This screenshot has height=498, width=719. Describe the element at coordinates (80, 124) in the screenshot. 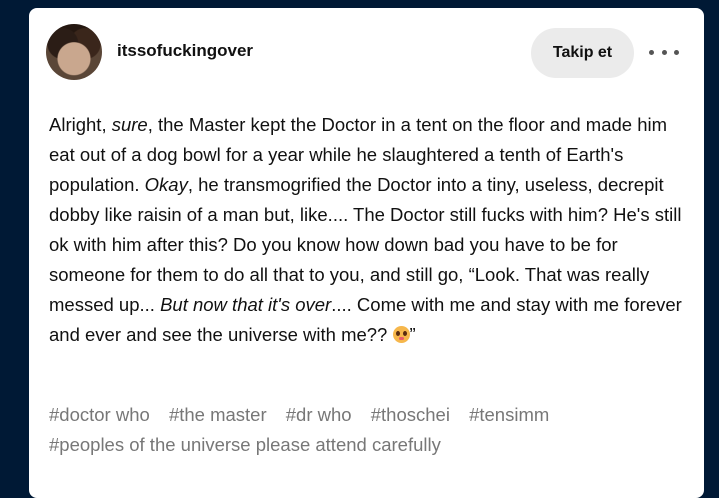

I see `body-text: Alright,` at that location.